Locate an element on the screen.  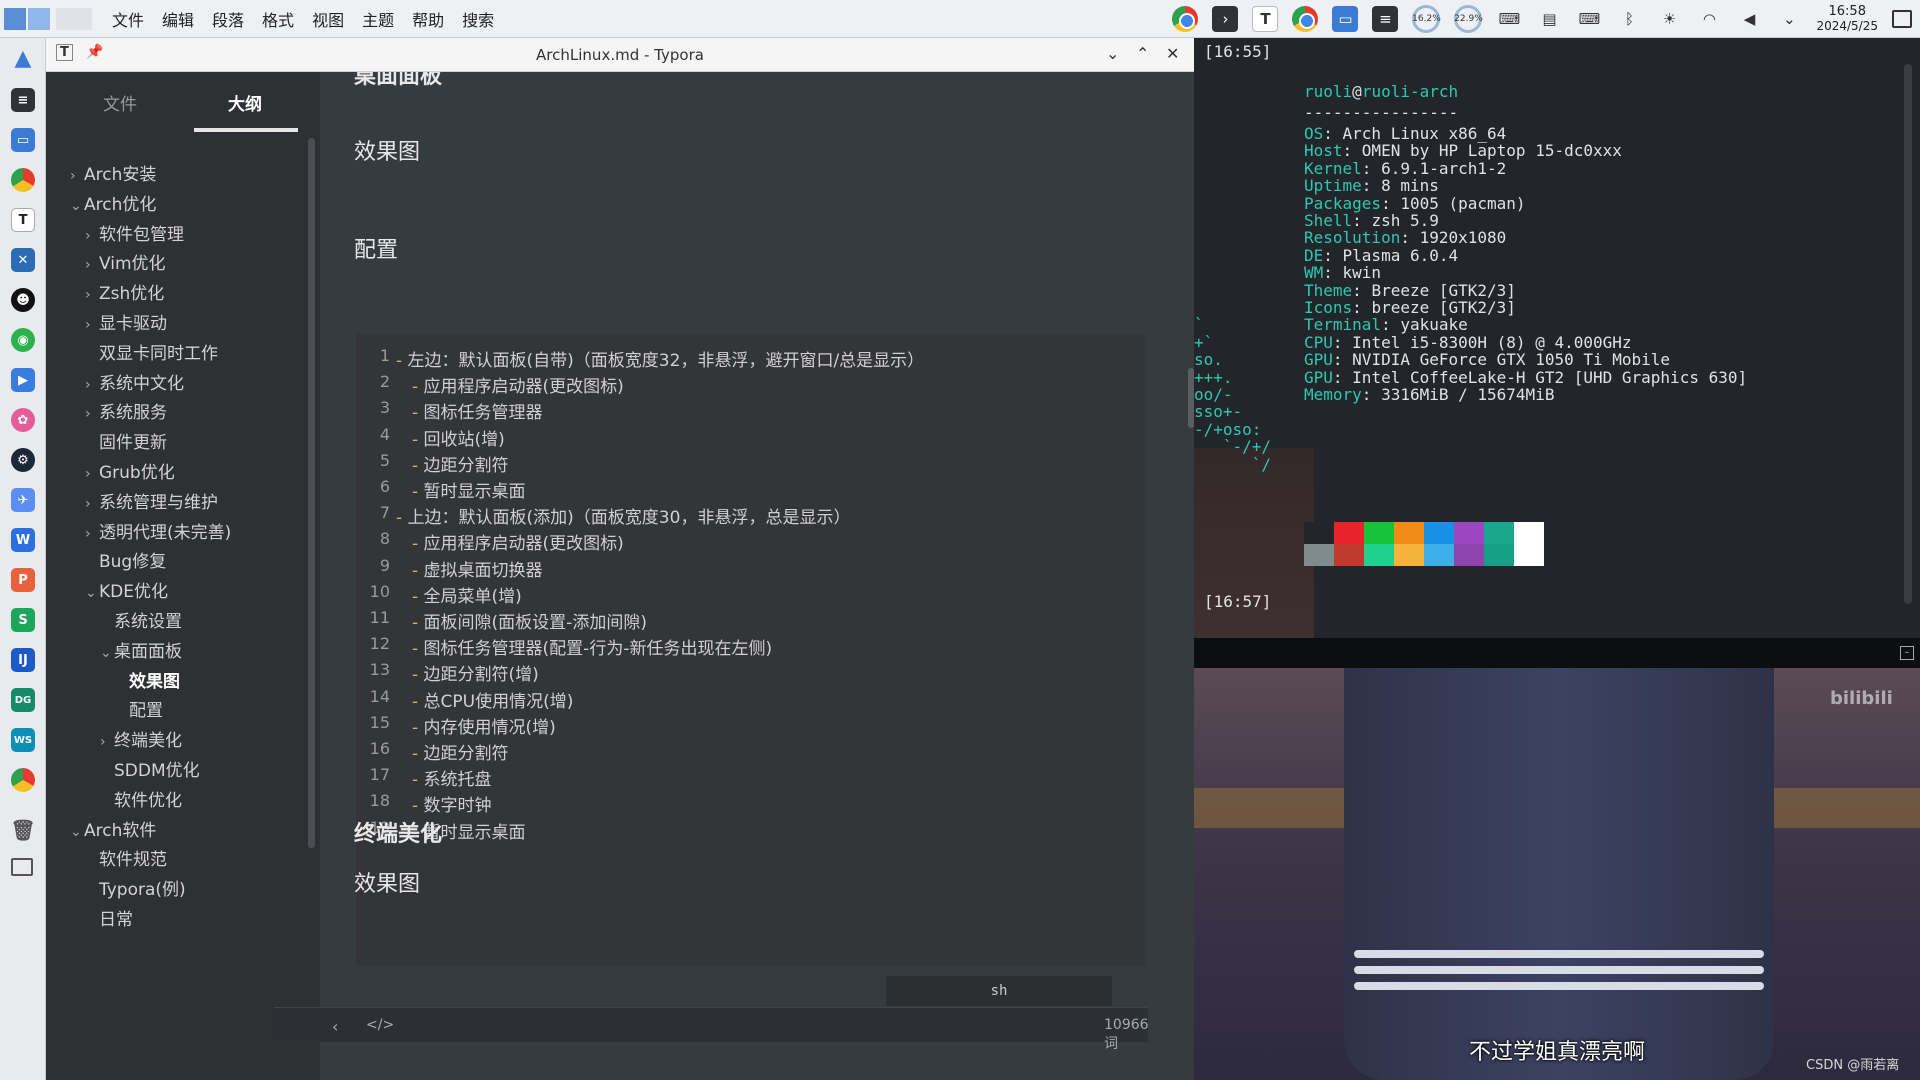
close-icon: ✕ is located at coordinates (1172, 53).